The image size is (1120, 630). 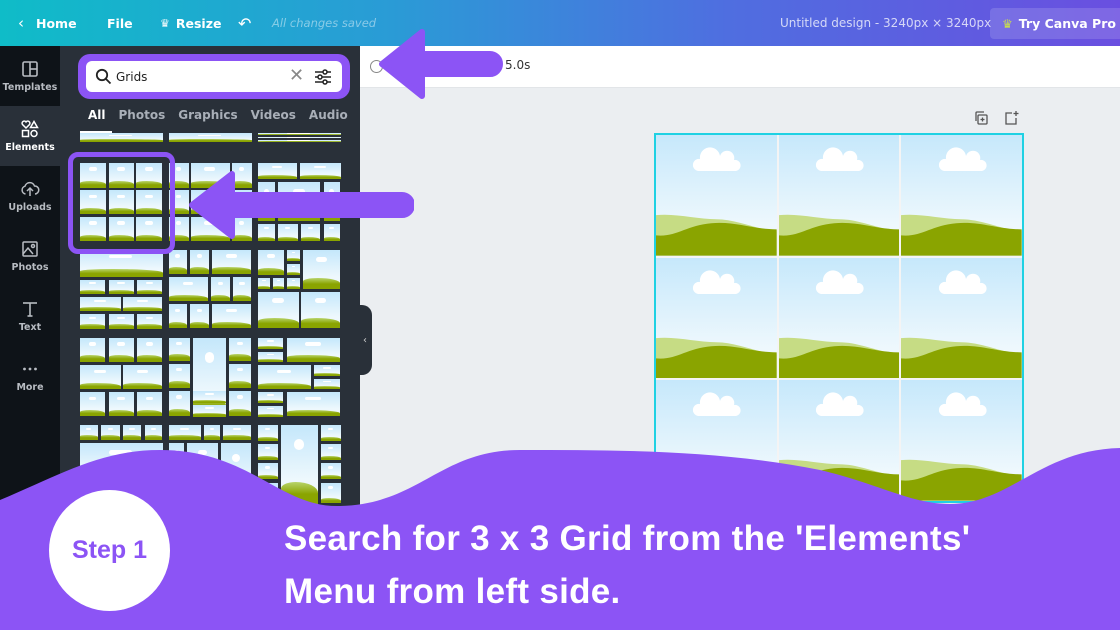 I want to click on nav-label: Templates, so click(x=30, y=87).